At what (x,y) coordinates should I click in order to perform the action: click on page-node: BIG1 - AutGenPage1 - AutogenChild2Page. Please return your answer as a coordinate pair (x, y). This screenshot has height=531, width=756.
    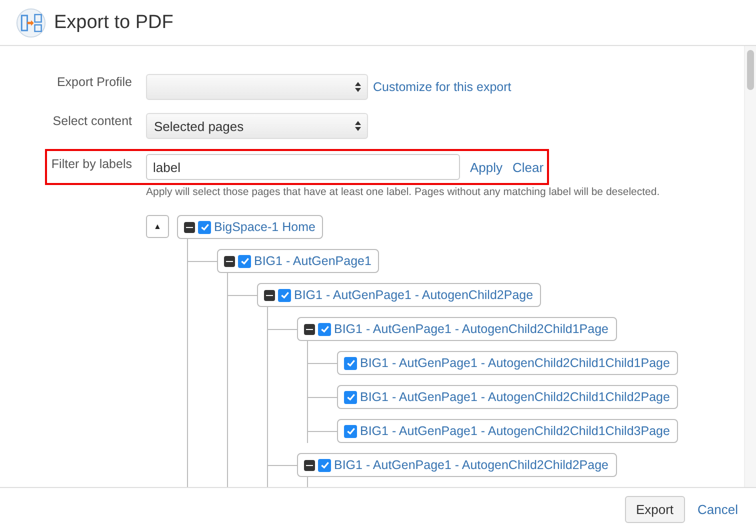
    Looking at the image, I should click on (399, 295).